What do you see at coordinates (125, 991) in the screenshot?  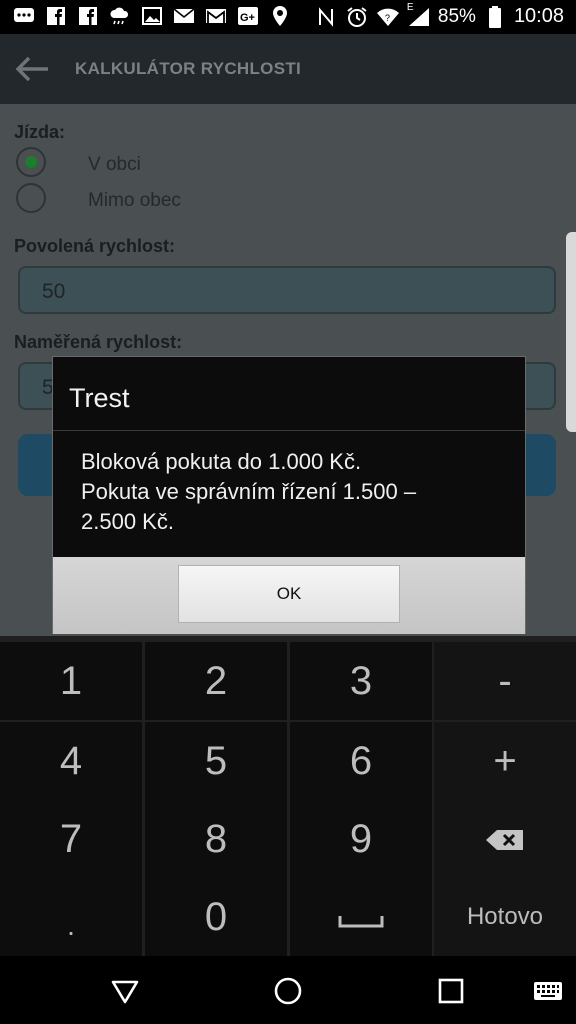 I see `back-nav-icon` at bounding box center [125, 991].